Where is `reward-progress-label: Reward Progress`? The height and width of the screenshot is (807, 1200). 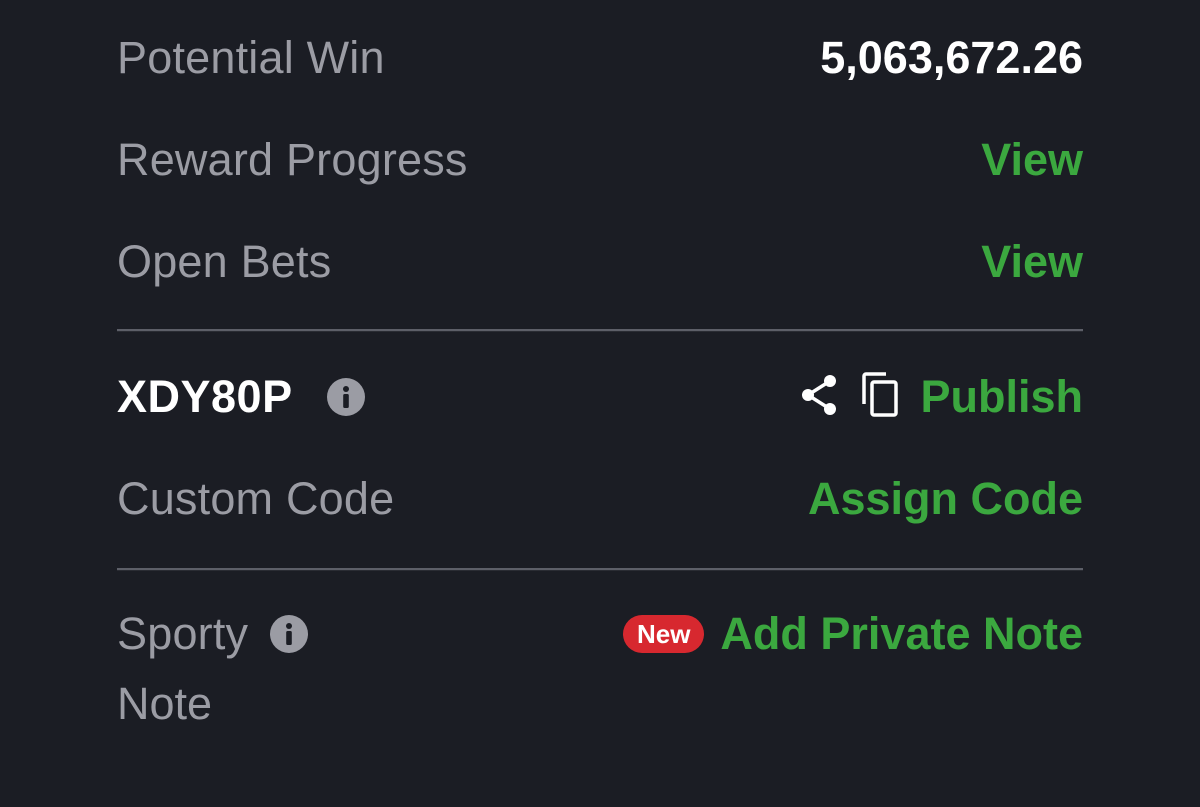 reward-progress-label: Reward Progress is located at coordinates (292, 159).